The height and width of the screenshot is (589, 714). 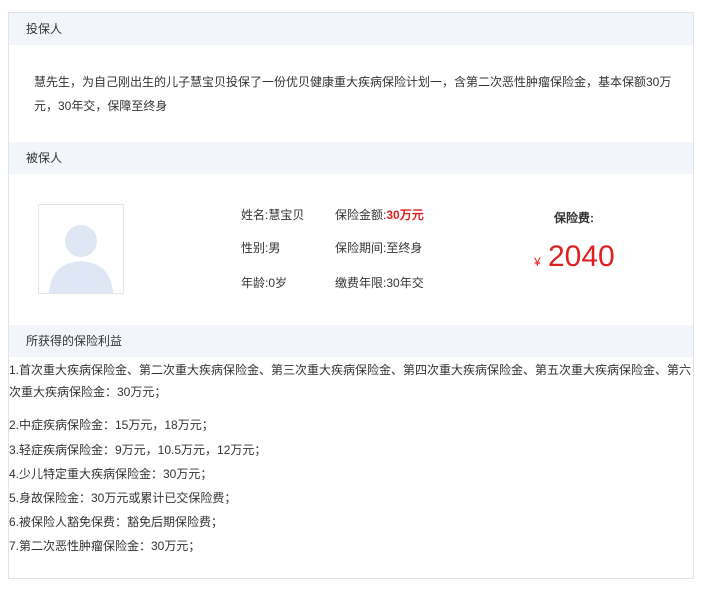 What do you see at coordinates (581, 256) in the screenshot?
I see `premium-amount: 2040` at bounding box center [581, 256].